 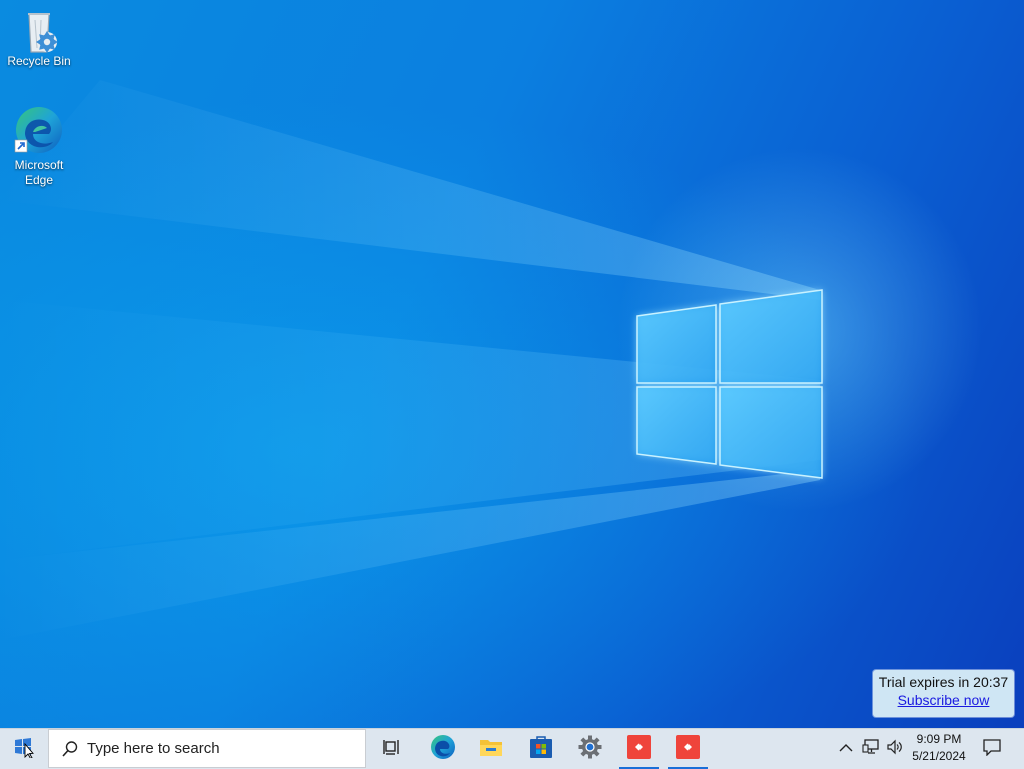 I want to click on store-icon, so click(x=541, y=749).